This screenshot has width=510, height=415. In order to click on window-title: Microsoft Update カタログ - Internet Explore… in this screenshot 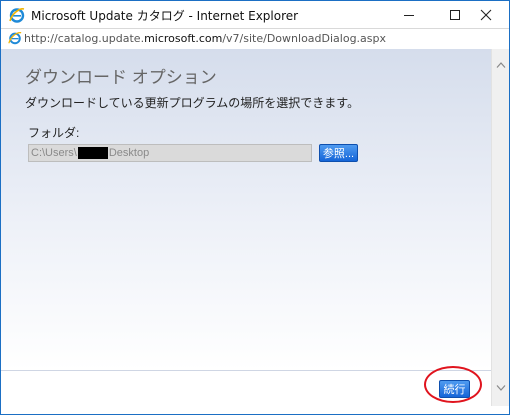, I will do `click(165, 16)`.